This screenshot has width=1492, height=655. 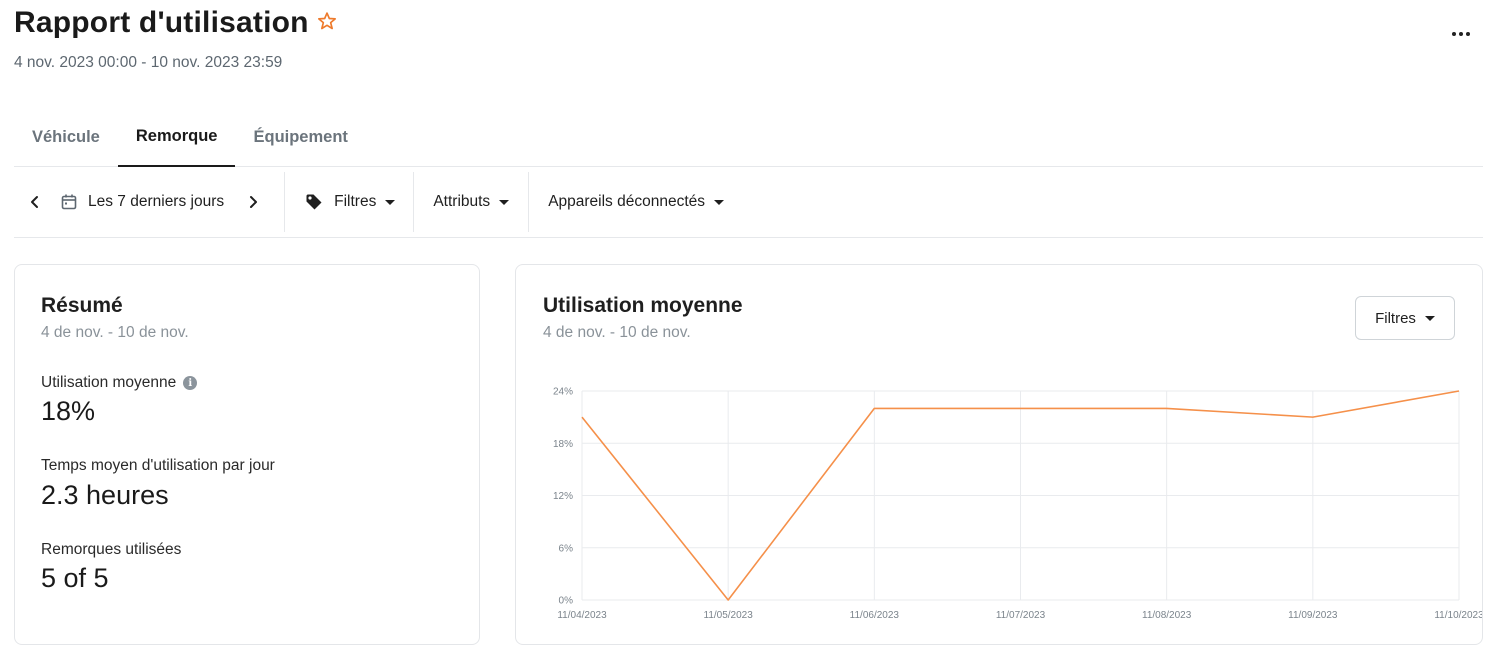 I want to click on x-tick-label: 11/09/2023, so click(x=1313, y=615).